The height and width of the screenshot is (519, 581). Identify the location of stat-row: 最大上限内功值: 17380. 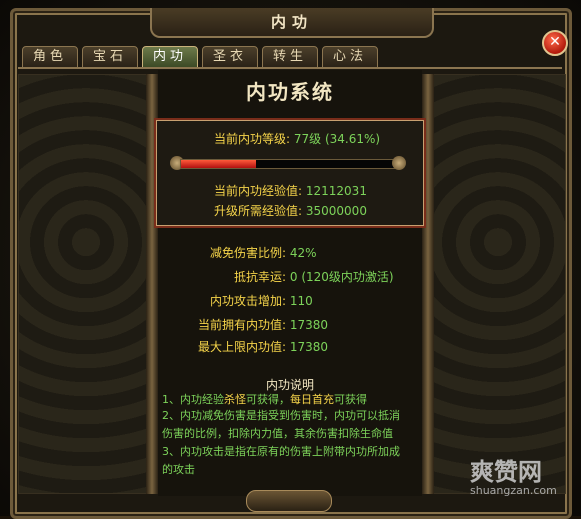
(263, 346).